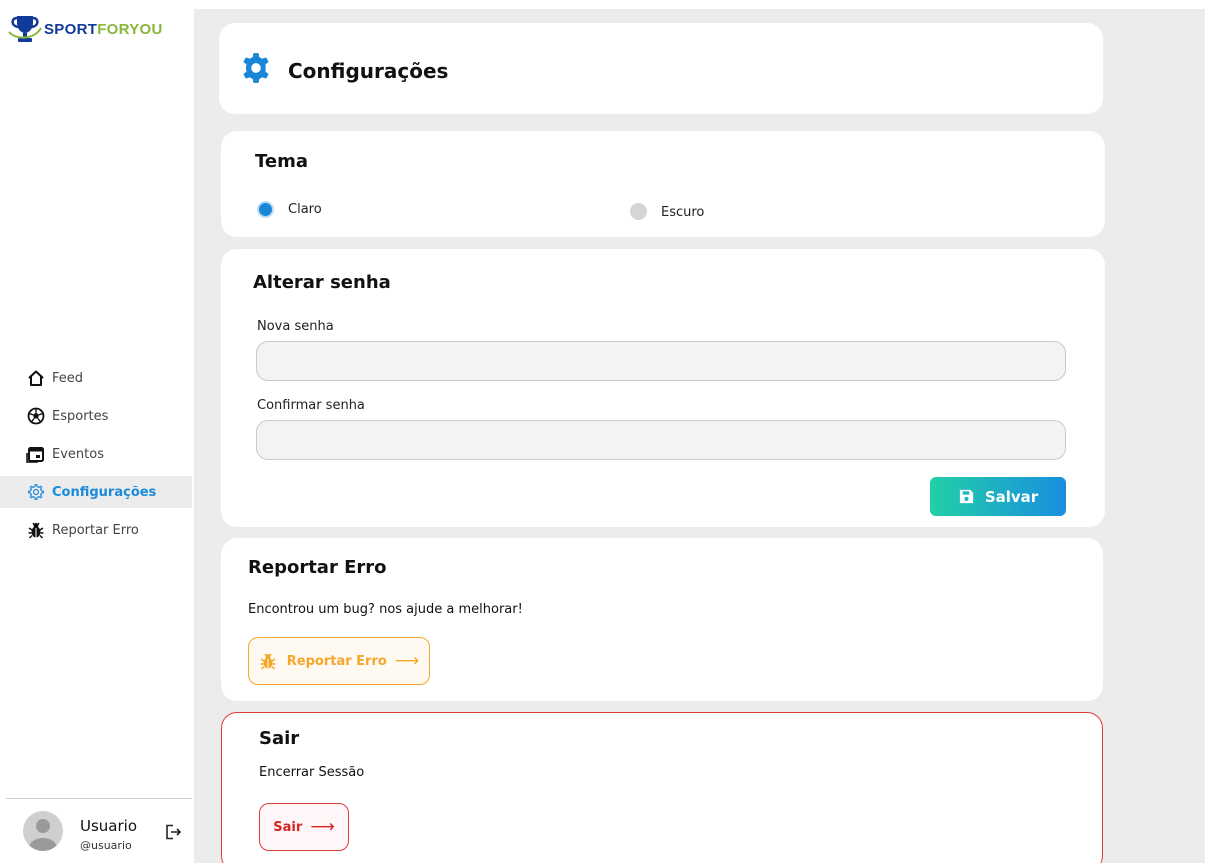 The image size is (1205, 863). Describe the element at coordinates (80, 416) in the screenshot. I see `sidebar-item-label: Esportes` at that location.